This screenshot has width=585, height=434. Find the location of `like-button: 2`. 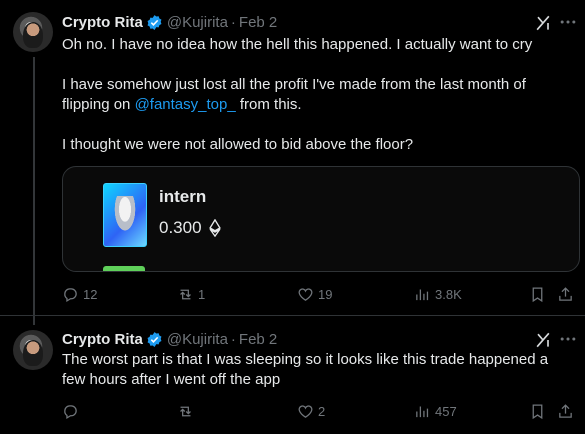

like-button: 2 is located at coordinates (311, 411).